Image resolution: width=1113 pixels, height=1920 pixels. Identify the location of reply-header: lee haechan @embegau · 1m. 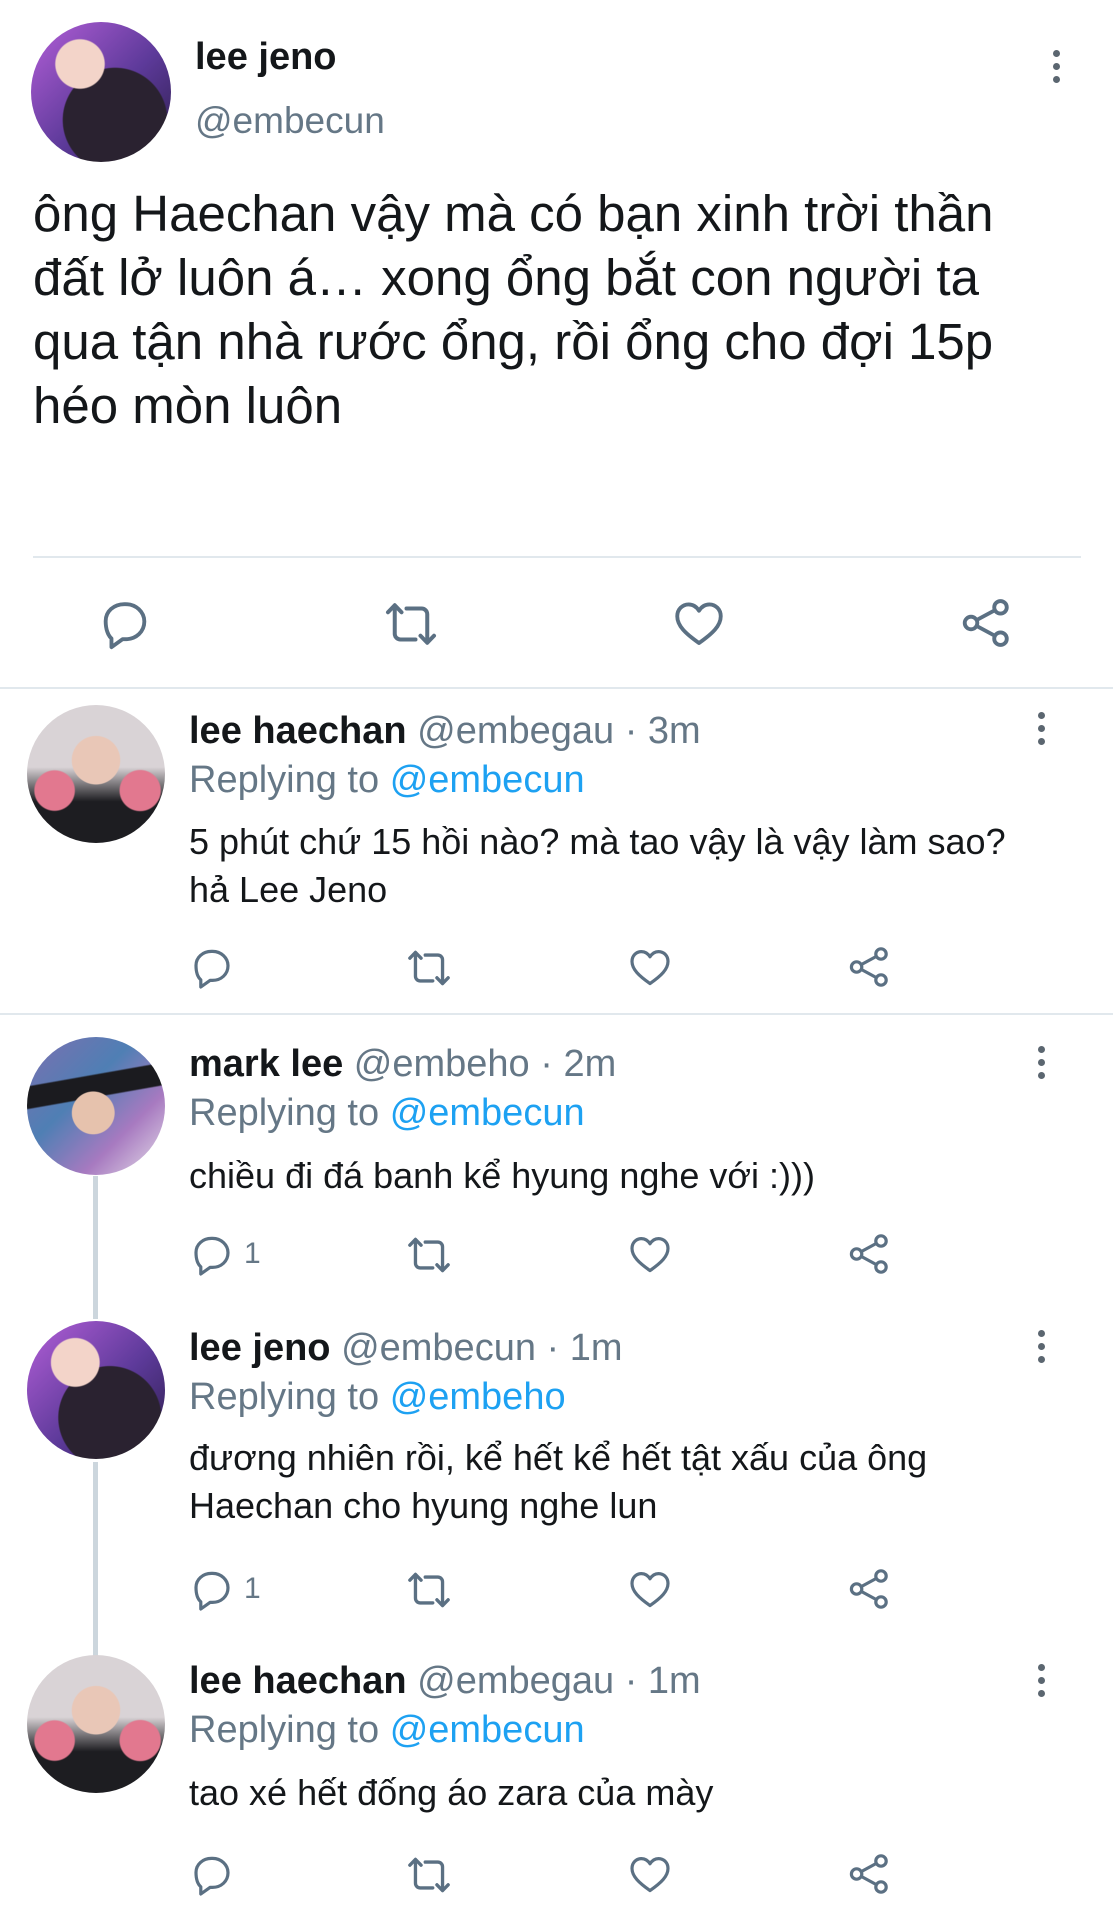
(445, 1681).